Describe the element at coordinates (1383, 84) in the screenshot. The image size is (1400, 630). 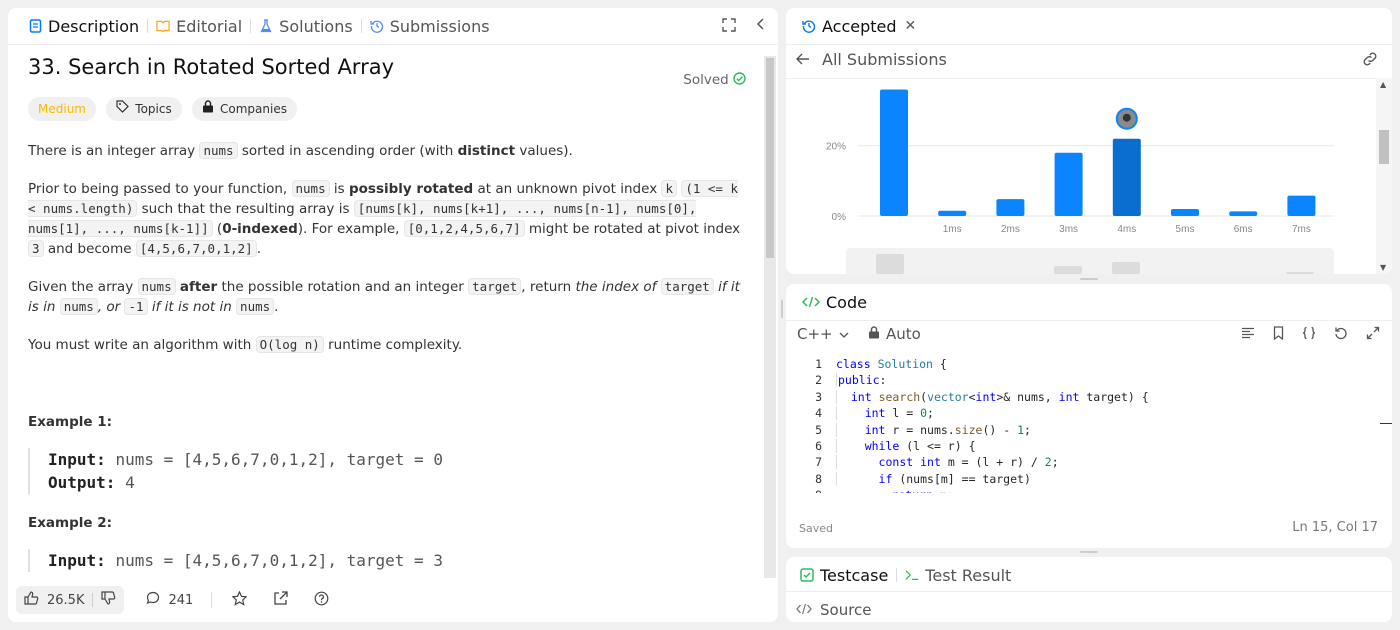
I see `scroll-up-icon: ▲` at that location.